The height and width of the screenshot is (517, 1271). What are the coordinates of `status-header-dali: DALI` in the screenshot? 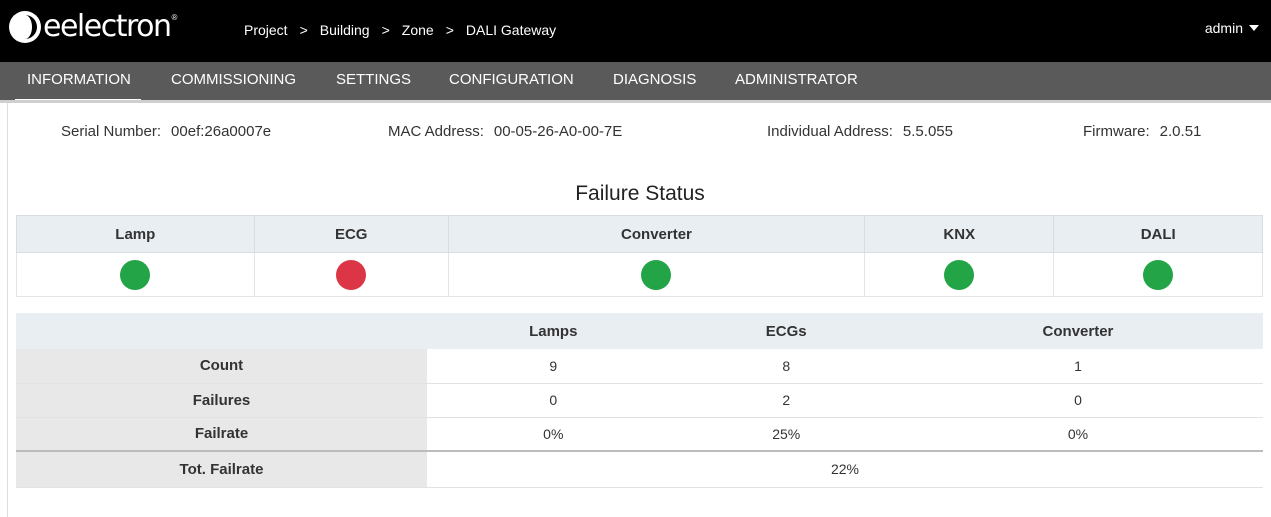 It's located at (1158, 234).